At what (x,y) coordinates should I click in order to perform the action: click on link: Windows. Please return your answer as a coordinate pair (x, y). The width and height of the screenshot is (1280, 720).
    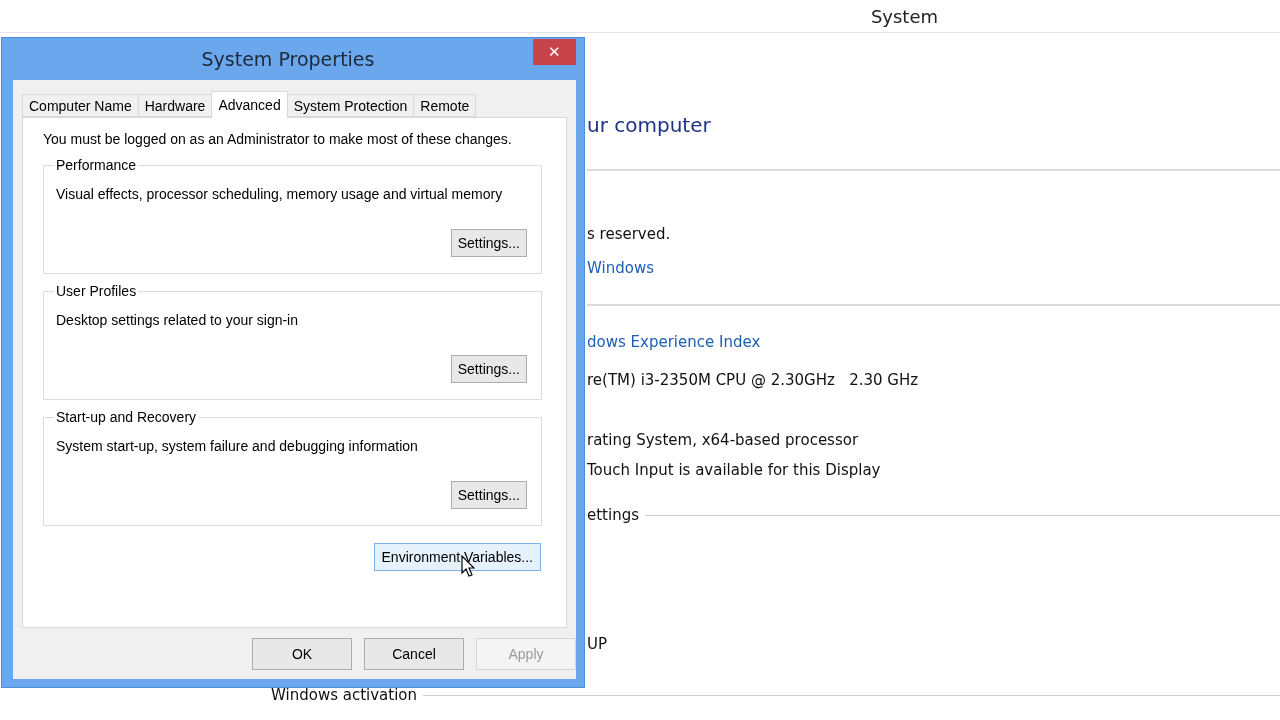
    Looking at the image, I should click on (620, 268).